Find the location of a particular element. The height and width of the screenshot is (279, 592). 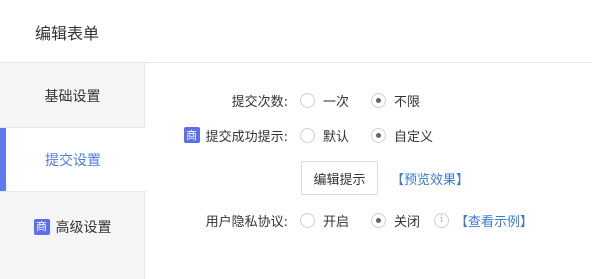

option-label: 不限 is located at coordinates (407, 102).